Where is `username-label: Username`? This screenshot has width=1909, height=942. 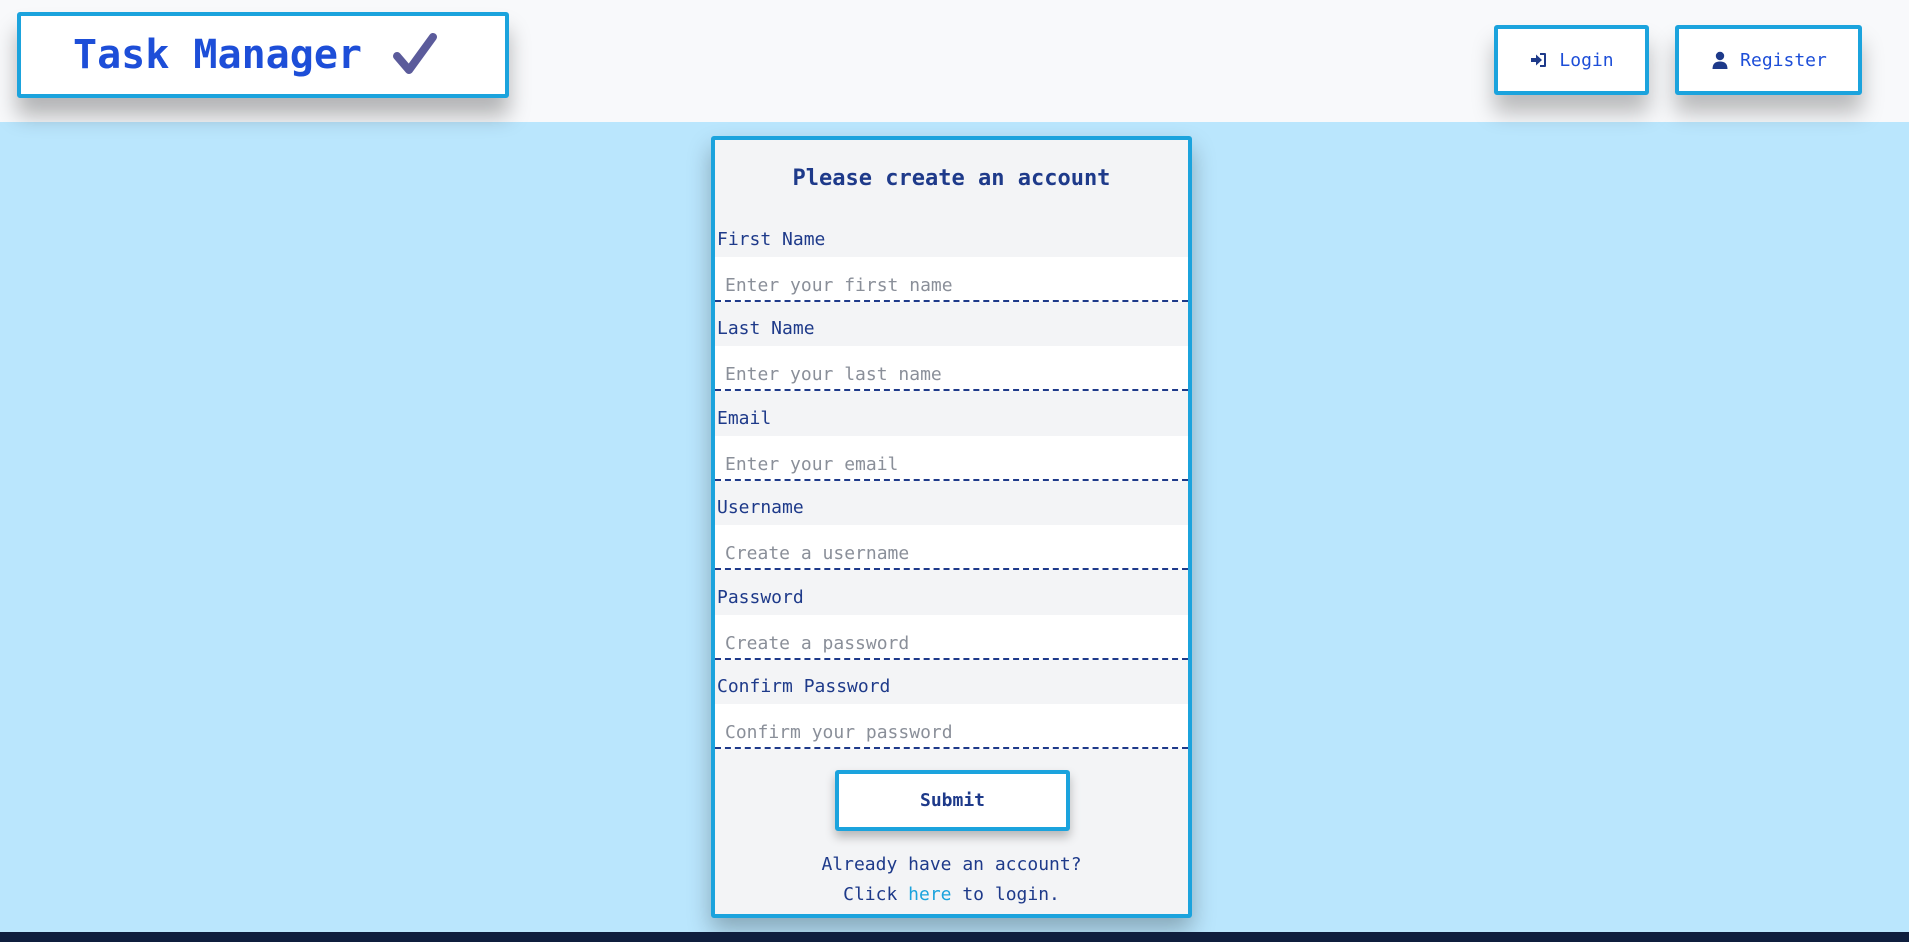
username-label: Username is located at coordinates (760, 507).